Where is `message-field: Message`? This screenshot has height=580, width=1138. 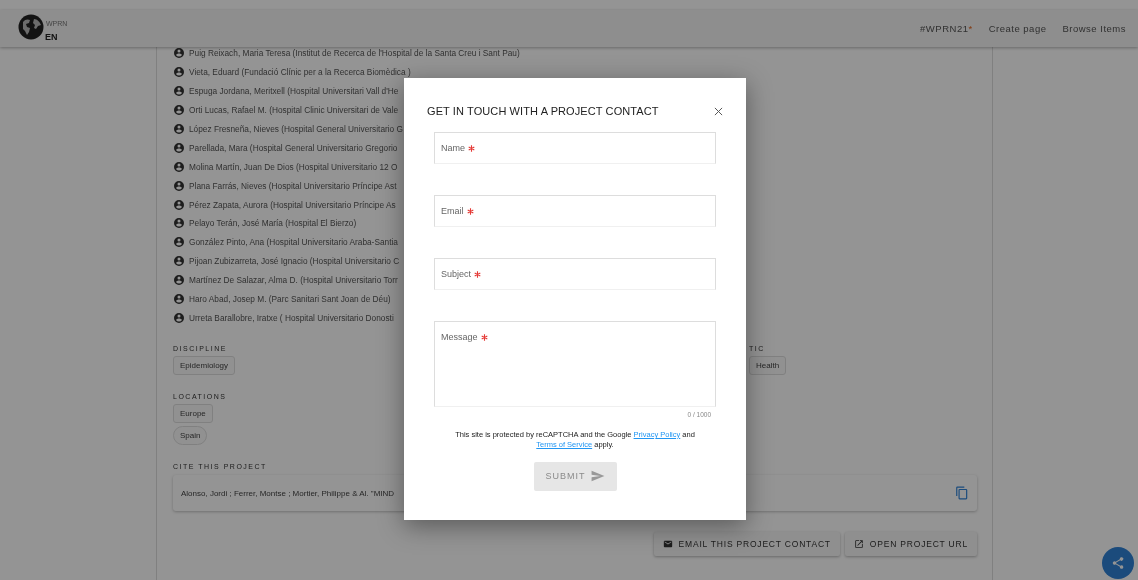 message-field: Message is located at coordinates (575, 364).